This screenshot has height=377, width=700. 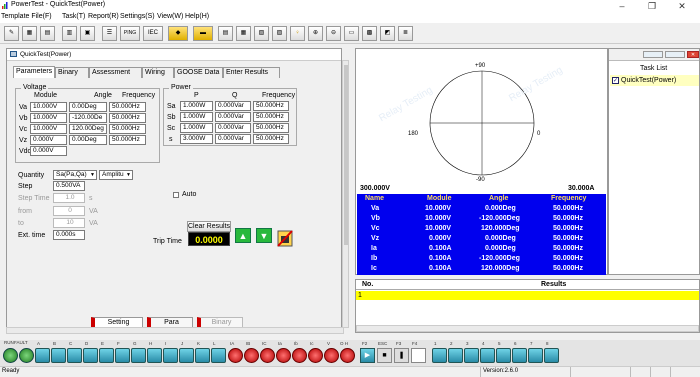 I want to click on vb-angle-input: -120.00De, so click(x=88, y=118).